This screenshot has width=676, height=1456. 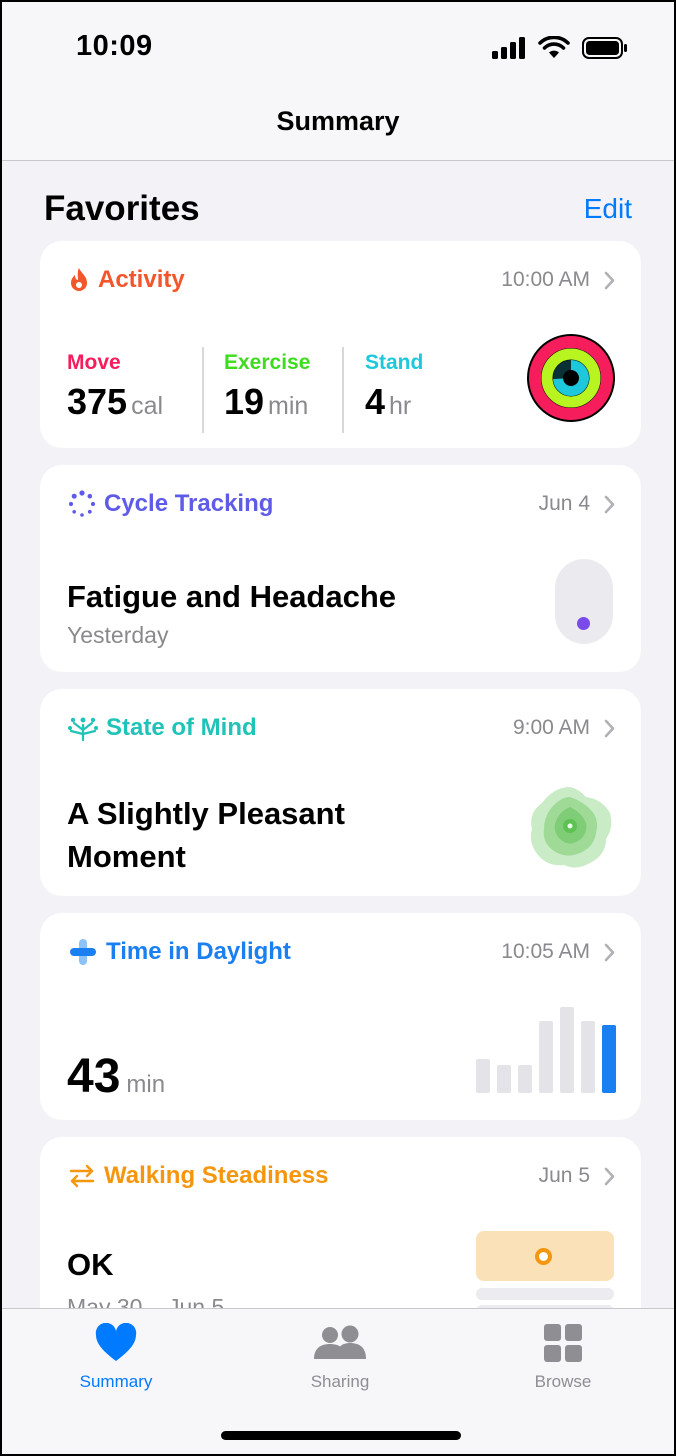 What do you see at coordinates (141, 279) in the screenshot?
I see `card-title: Activity` at bounding box center [141, 279].